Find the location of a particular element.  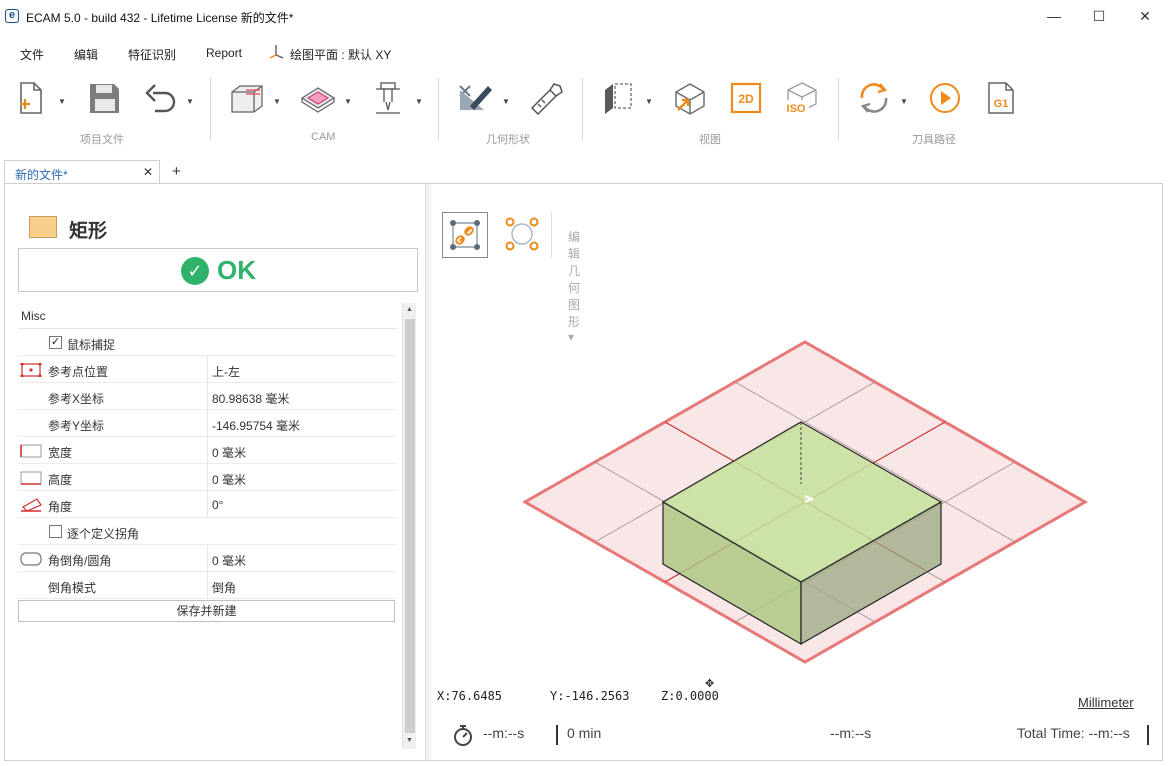

axis-icon is located at coordinates (277, 53).